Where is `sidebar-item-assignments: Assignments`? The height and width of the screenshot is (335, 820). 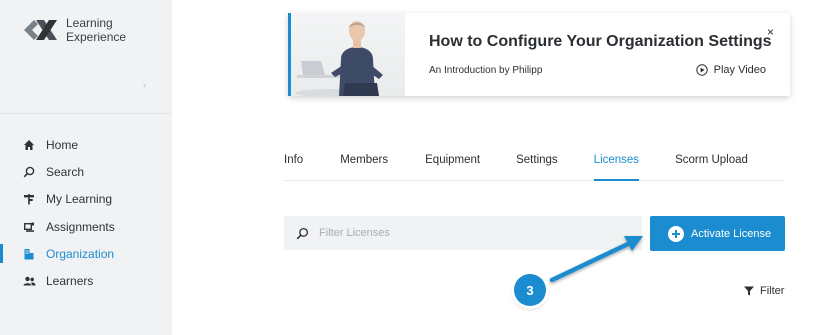
sidebar-item-assignments: Assignments is located at coordinates (86, 226).